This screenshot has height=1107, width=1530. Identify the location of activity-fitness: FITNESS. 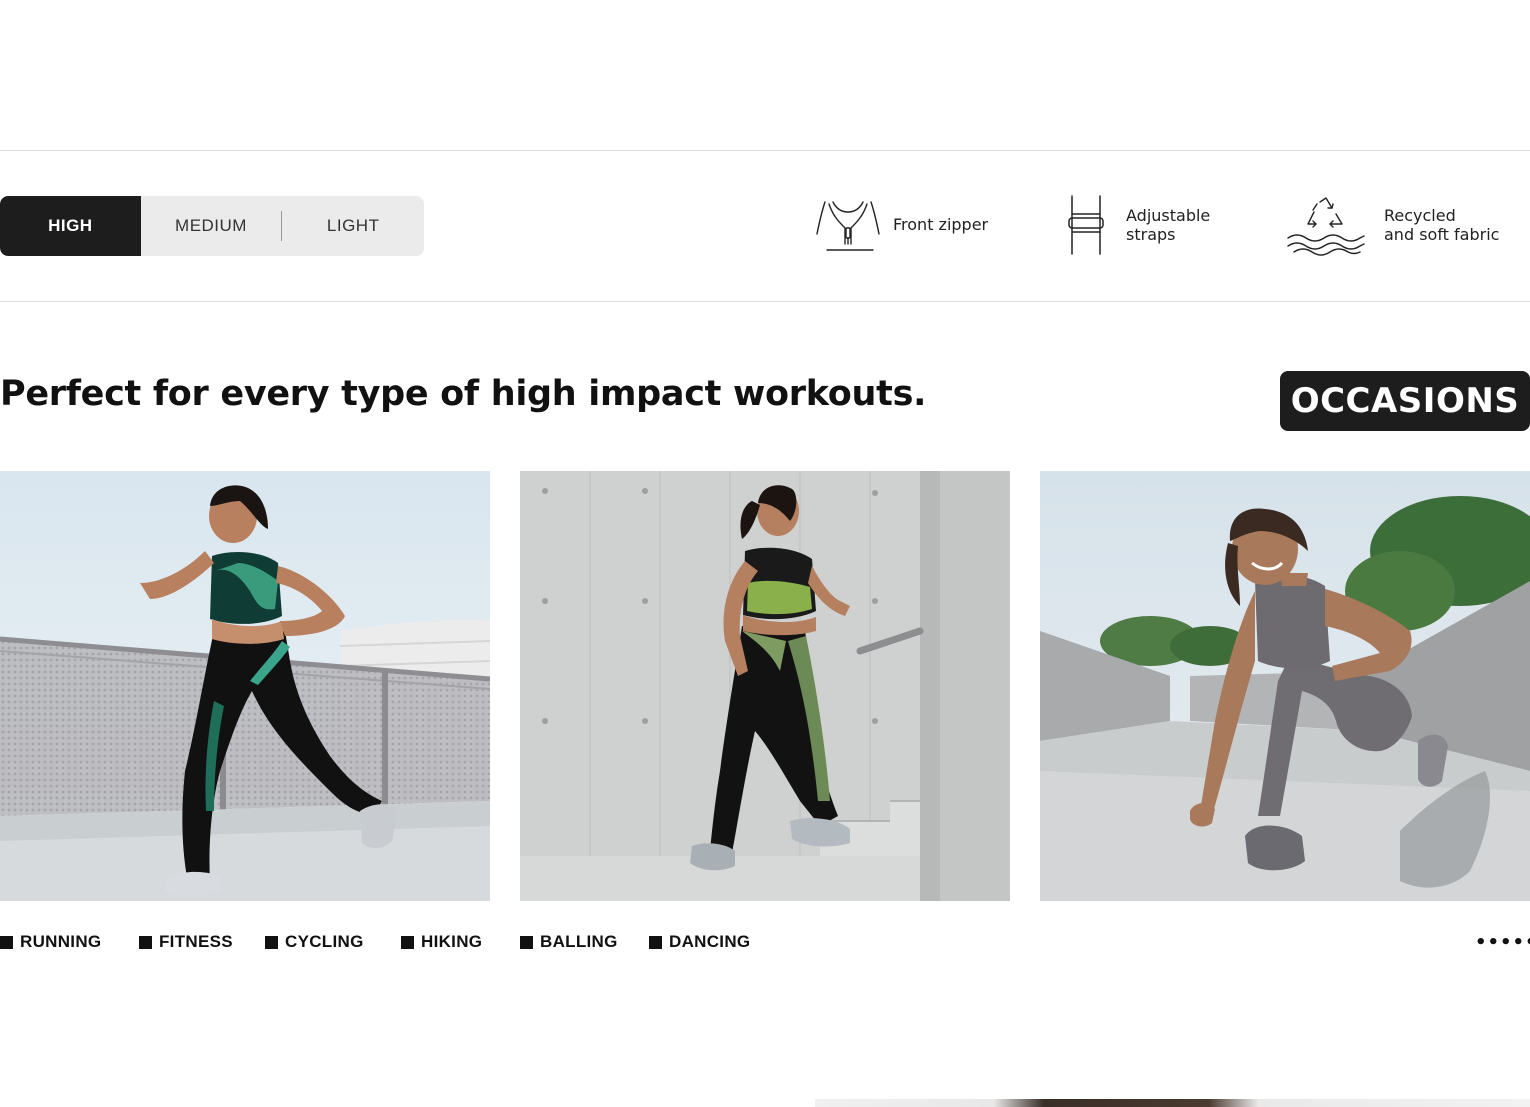
(186, 942).